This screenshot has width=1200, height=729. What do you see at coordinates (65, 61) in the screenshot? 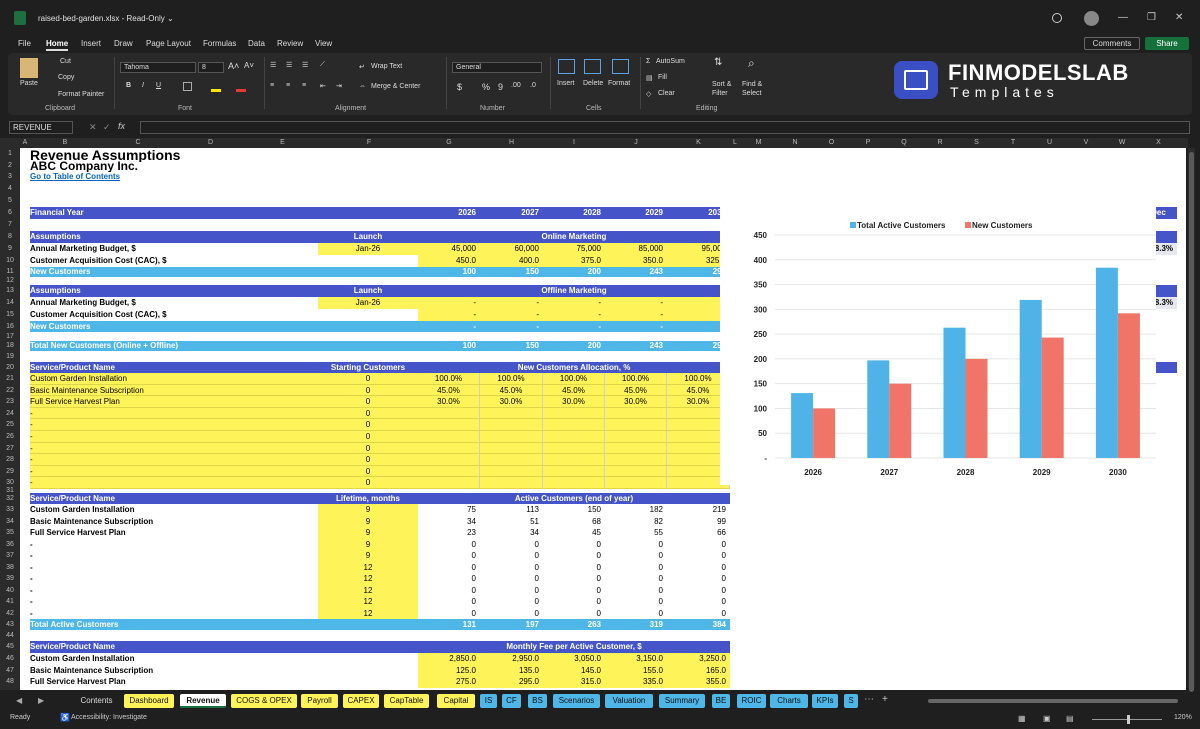
I see `cut-button: Cut` at bounding box center [65, 61].